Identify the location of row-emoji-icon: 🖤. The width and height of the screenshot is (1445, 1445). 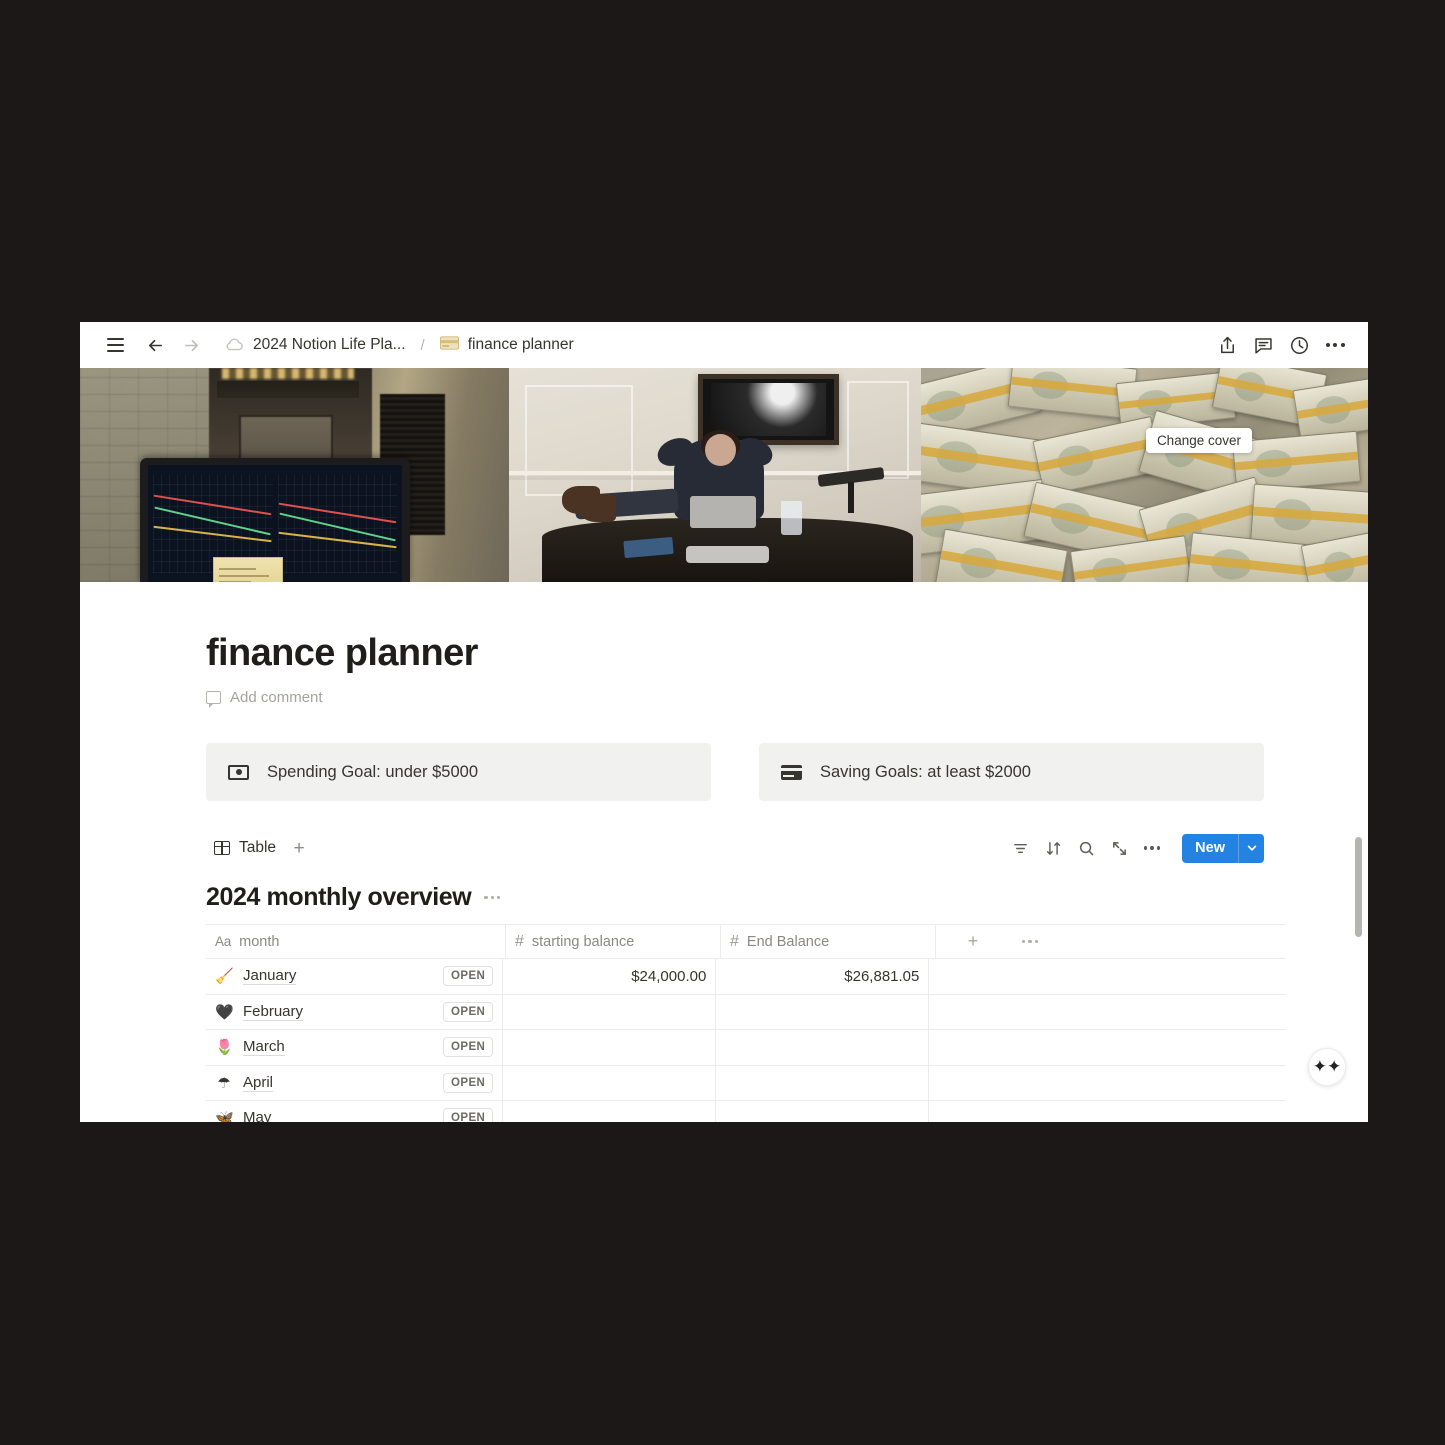
(224, 1012).